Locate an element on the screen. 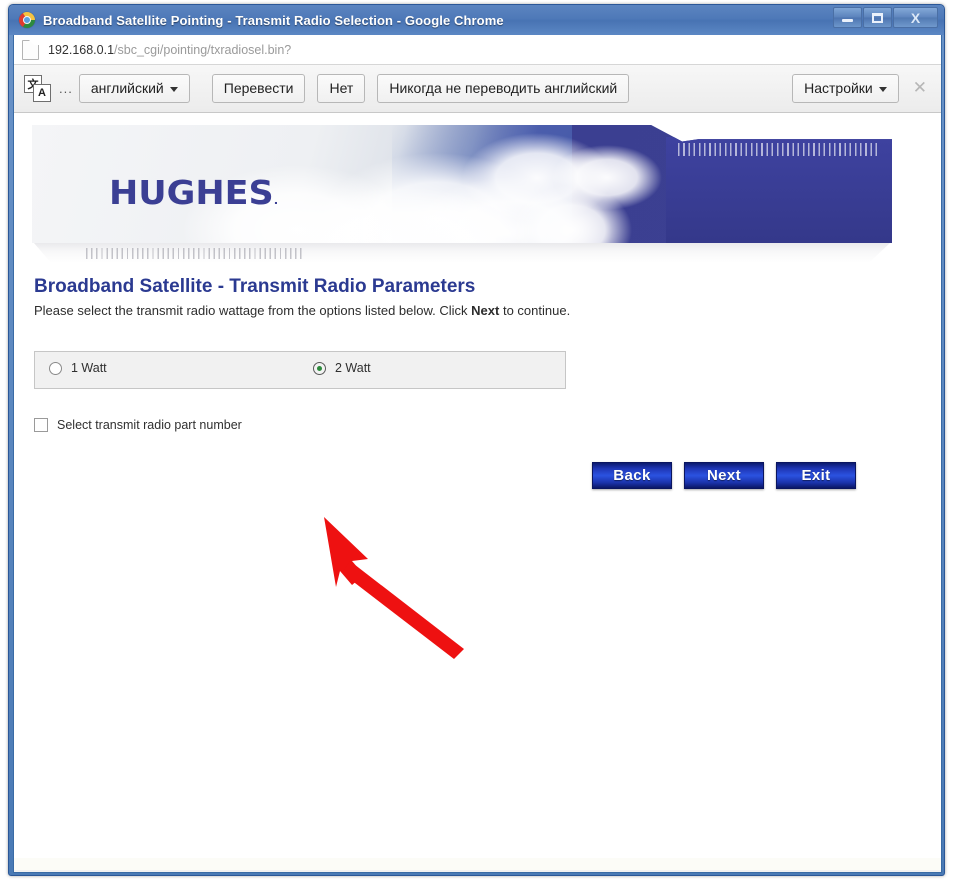 Image resolution: width=953 pixels, height=881 pixels. next-button: Next is located at coordinates (724, 475).